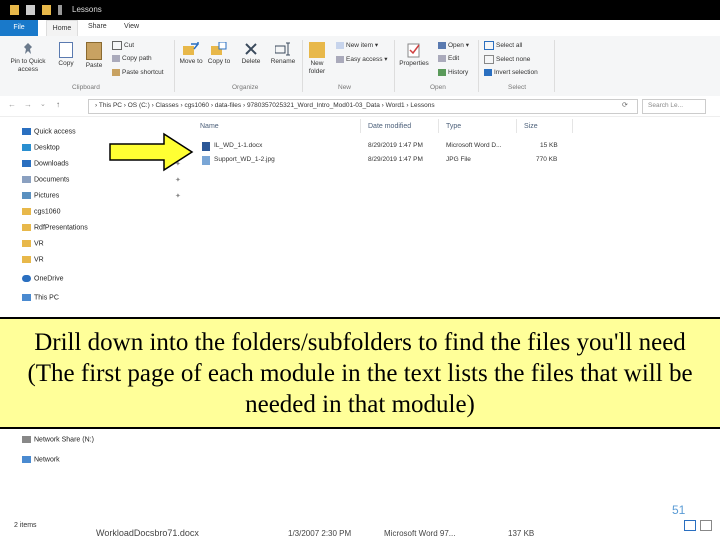 The height and width of the screenshot is (540, 720). I want to click on file-size: 15 KB, so click(549, 145).